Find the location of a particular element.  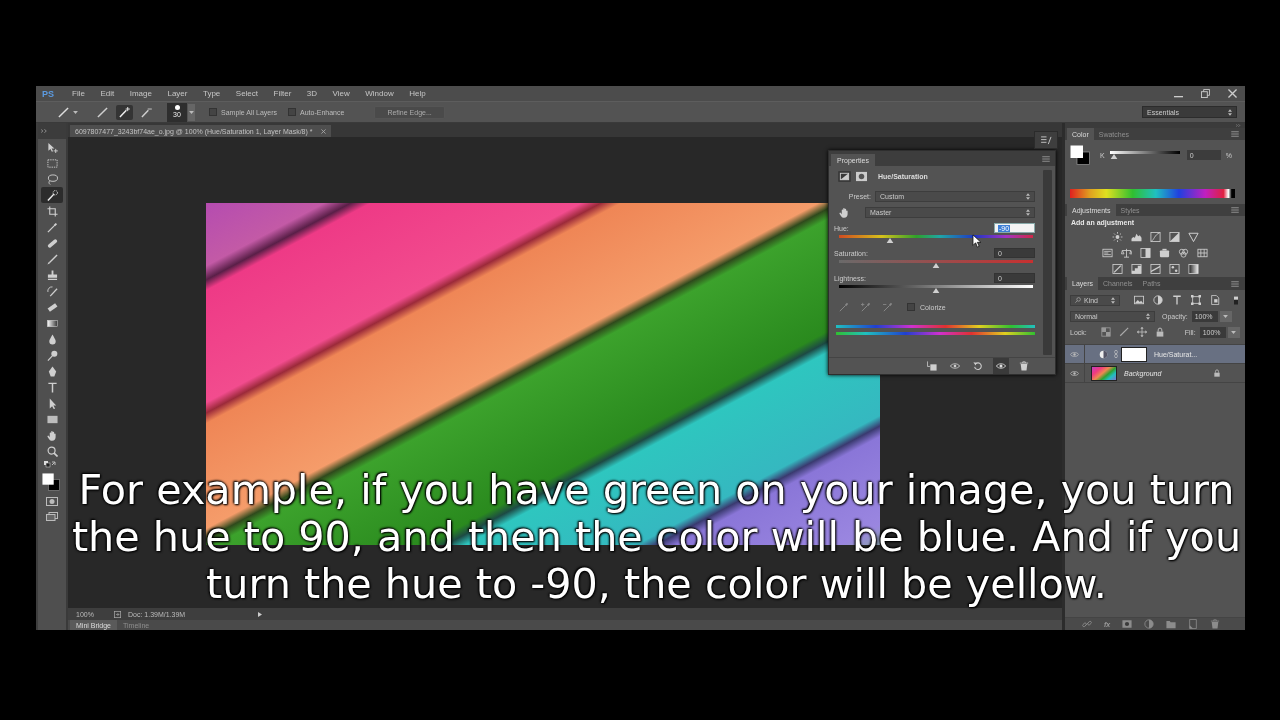

menu-item: File is located at coordinates (78, 93).